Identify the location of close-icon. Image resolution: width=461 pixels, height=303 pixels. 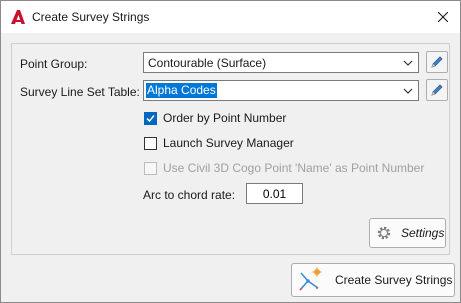
(443, 17).